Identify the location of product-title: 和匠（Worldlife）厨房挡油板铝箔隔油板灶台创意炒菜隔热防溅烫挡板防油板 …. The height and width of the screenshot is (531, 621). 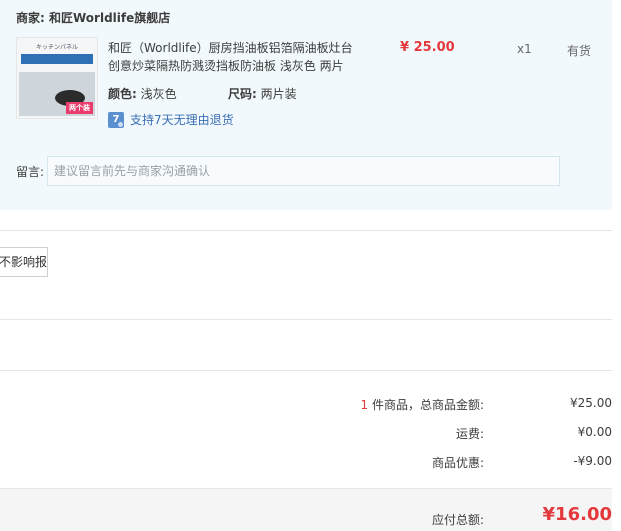
(233, 57).